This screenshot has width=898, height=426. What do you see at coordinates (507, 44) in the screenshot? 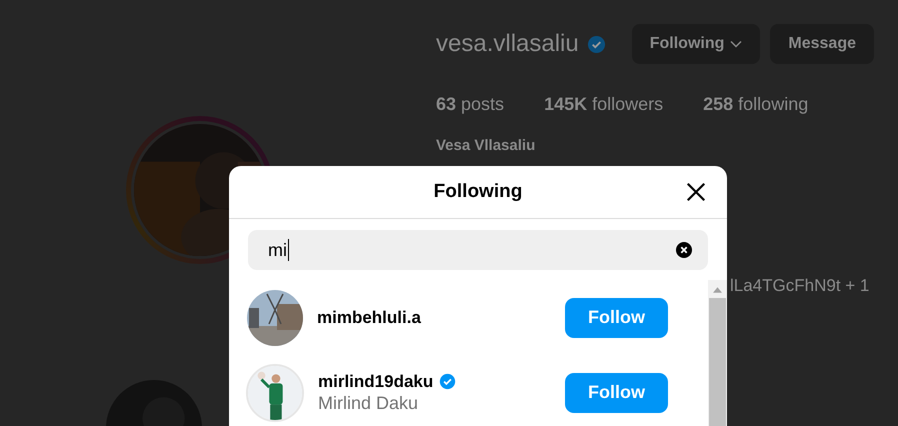
I see `profile-username: vesa.vllasaliu` at bounding box center [507, 44].